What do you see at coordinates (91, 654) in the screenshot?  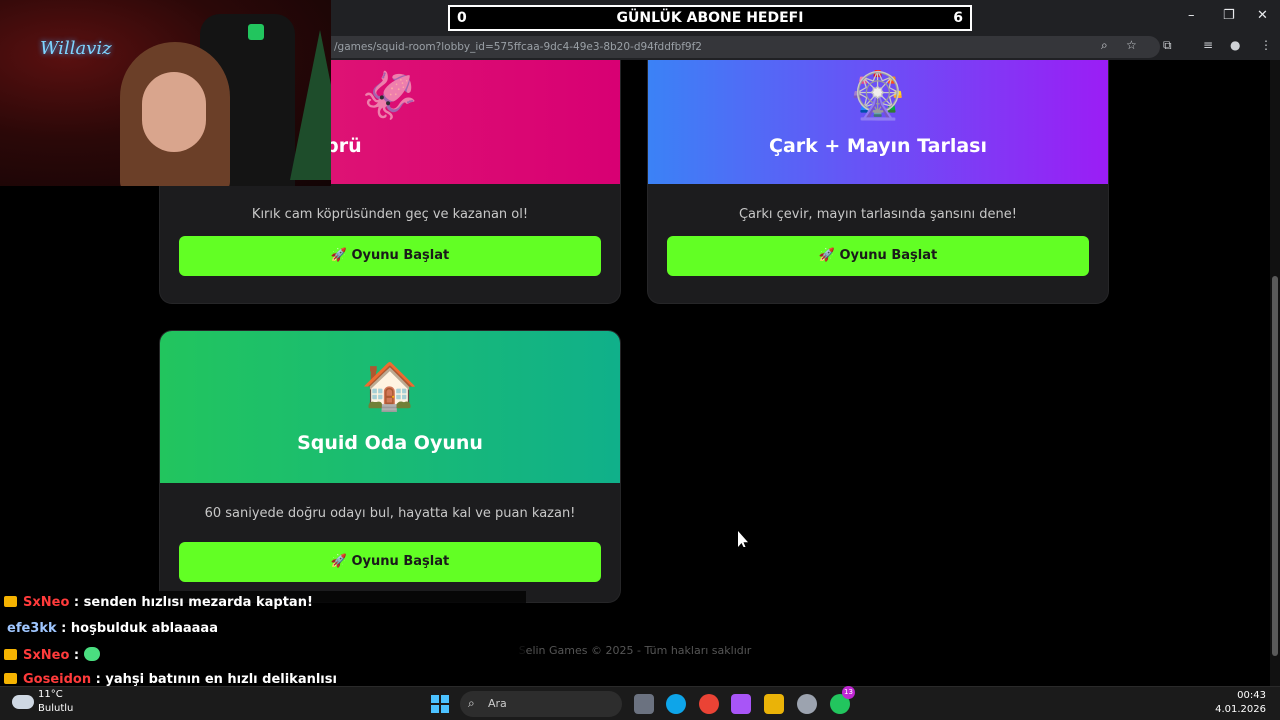 I see `emote-icon` at bounding box center [91, 654].